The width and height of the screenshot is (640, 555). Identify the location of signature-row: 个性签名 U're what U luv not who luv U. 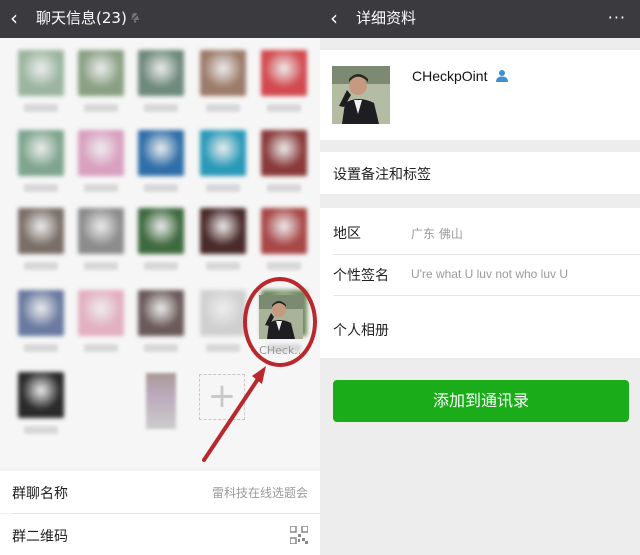
(480, 275).